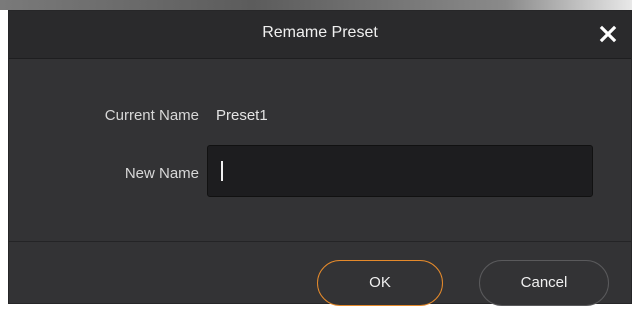  I want to click on new-name-input, so click(400, 171).